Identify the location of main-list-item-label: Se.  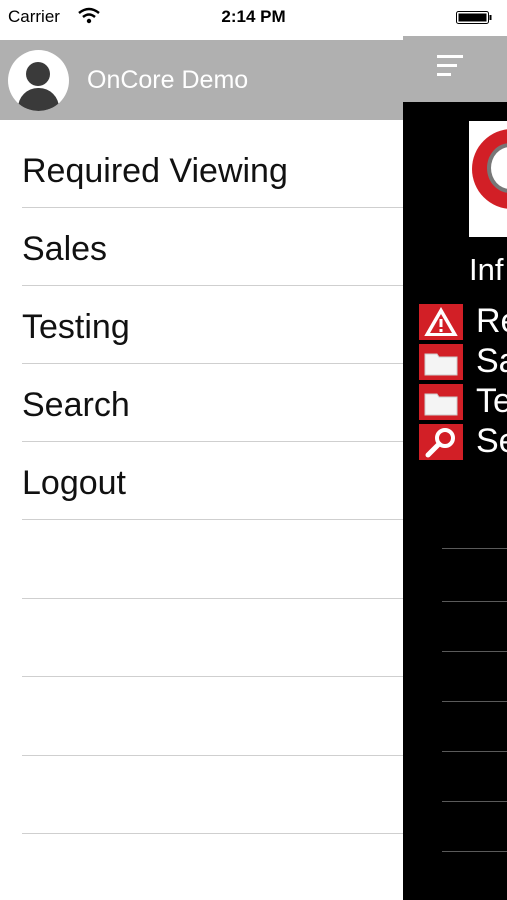
(491, 441).